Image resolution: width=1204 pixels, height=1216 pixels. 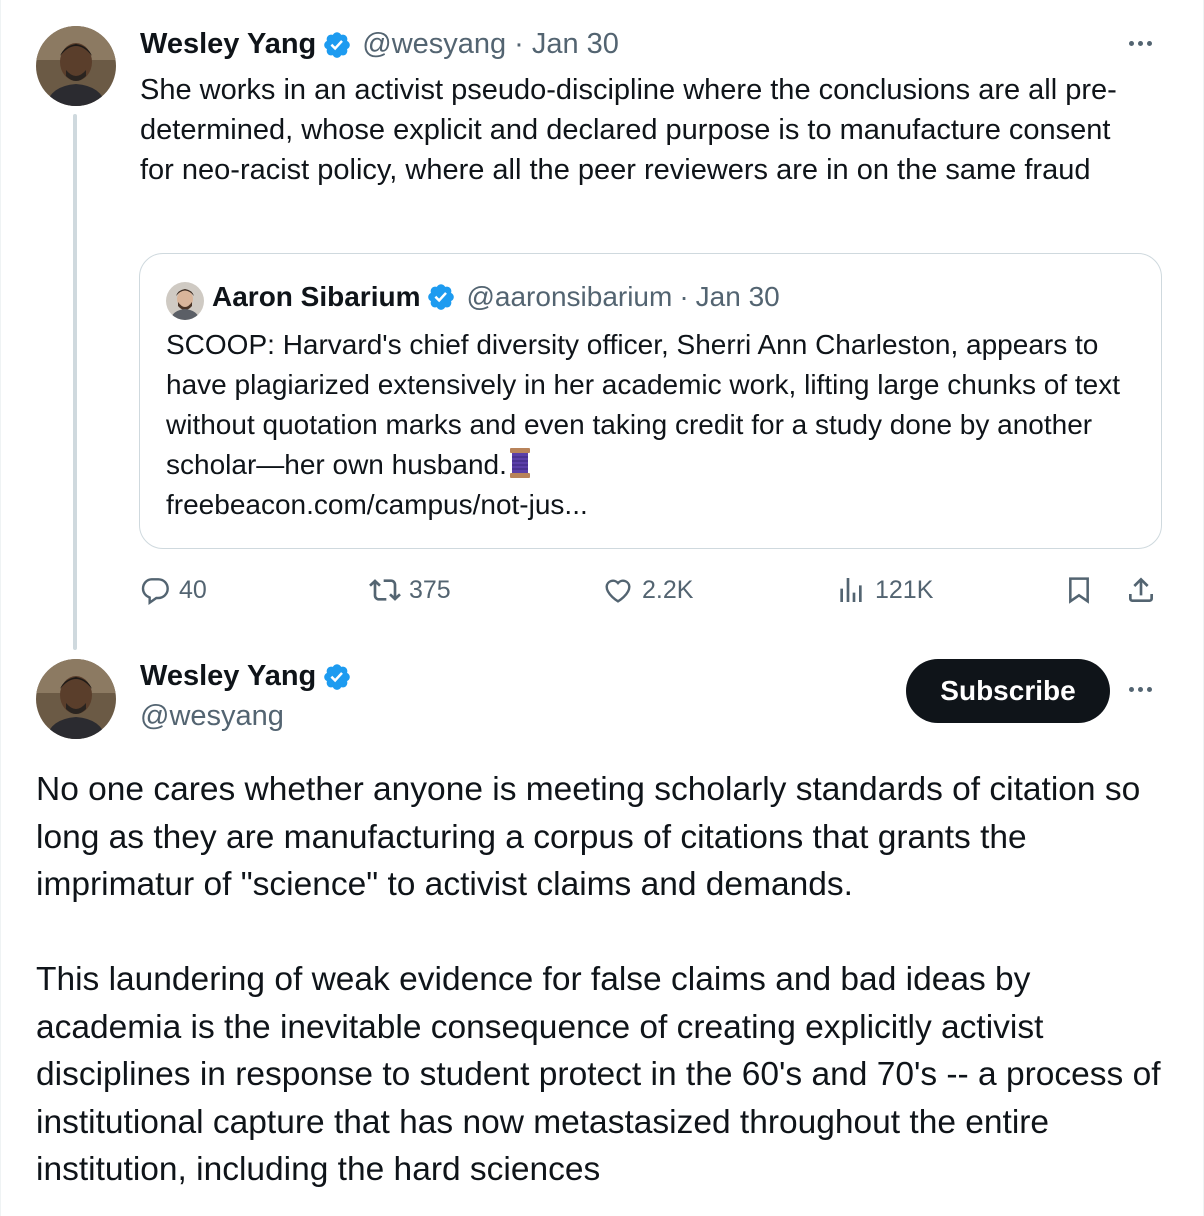 What do you see at coordinates (1008, 691) in the screenshot?
I see `subscribe-button: Subscribe` at bounding box center [1008, 691].